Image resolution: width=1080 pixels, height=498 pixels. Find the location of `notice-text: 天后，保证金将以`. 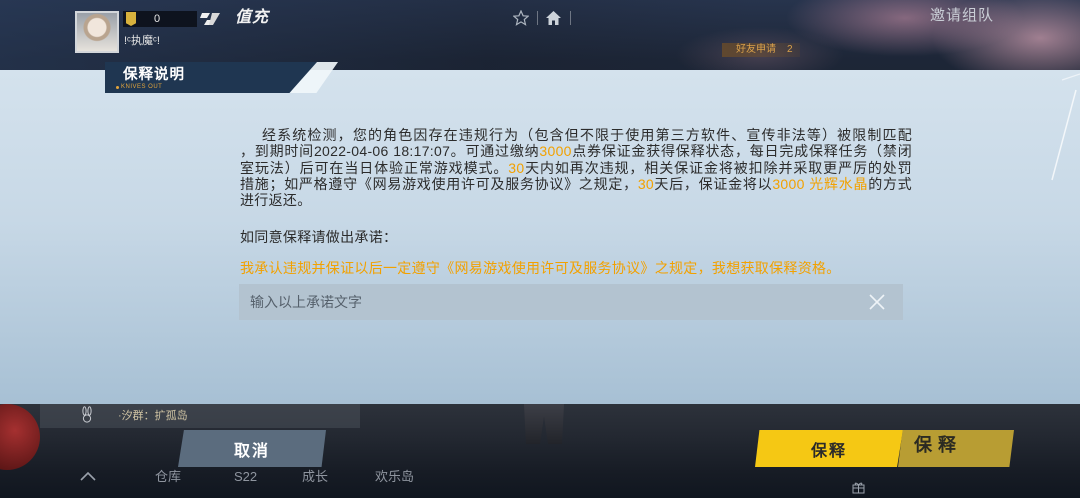

notice-text: 天后，保证金将以 is located at coordinates (713, 183).